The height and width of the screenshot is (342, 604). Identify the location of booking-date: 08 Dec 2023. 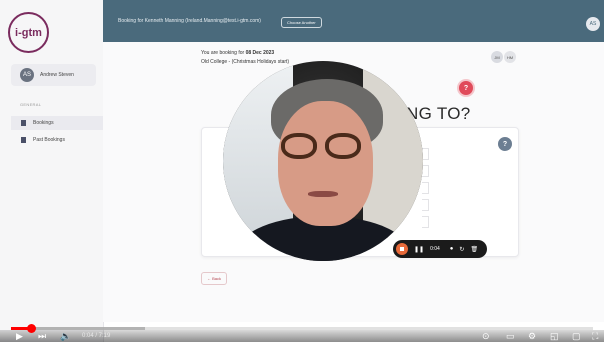
(260, 53).